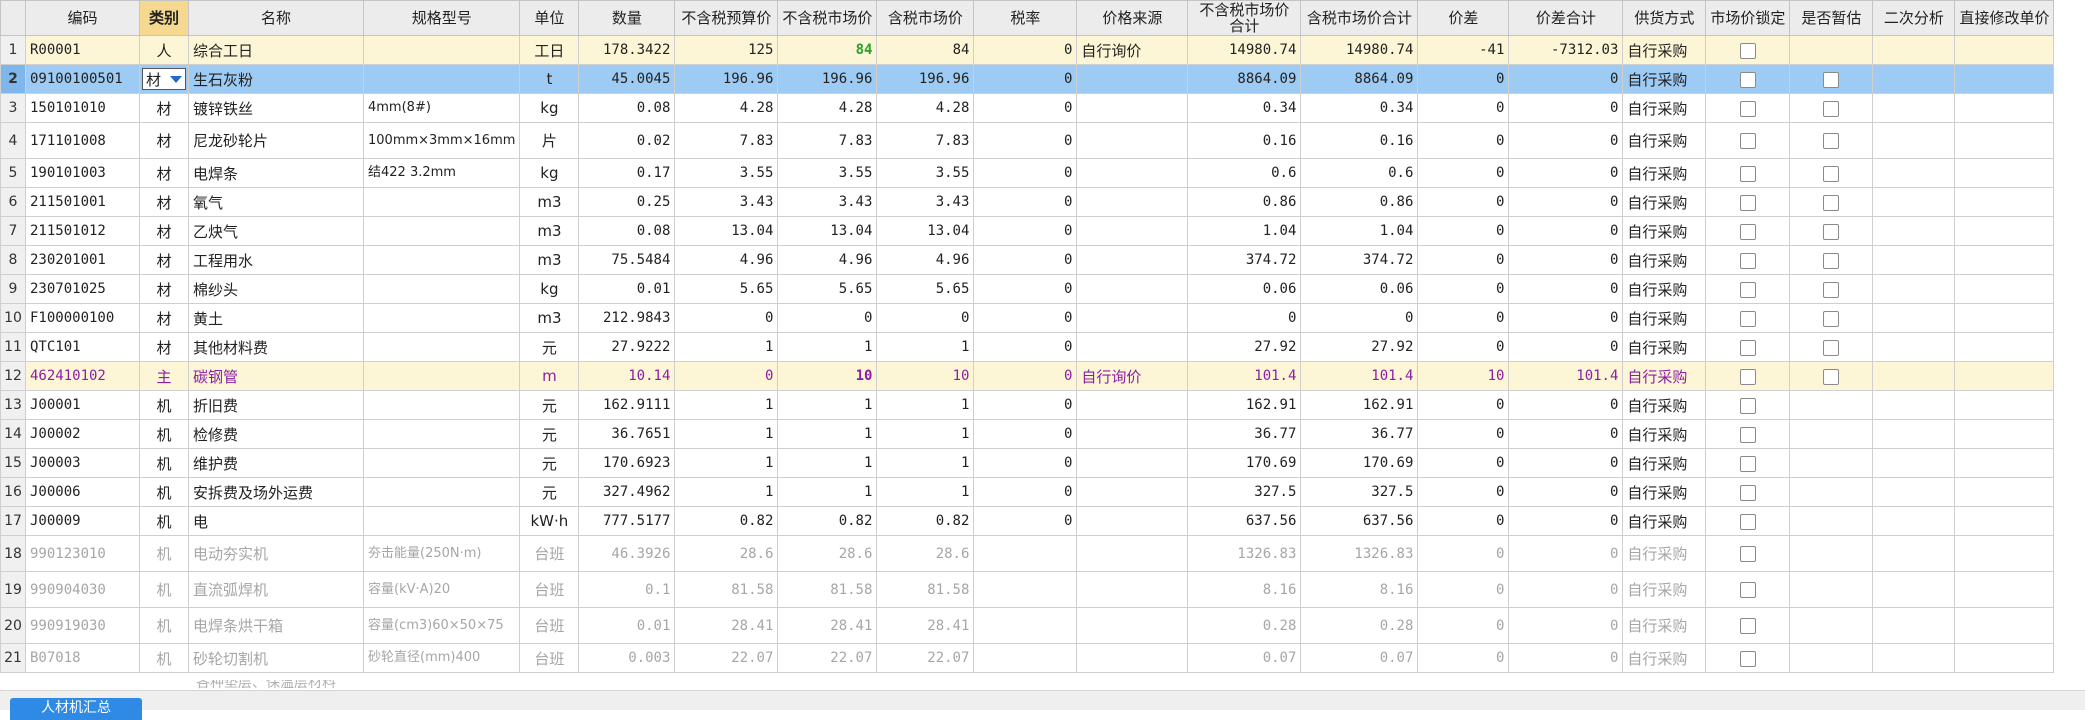 The height and width of the screenshot is (720, 2085). I want to click on cell-name: 尼龙砂轮片, so click(276, 140).